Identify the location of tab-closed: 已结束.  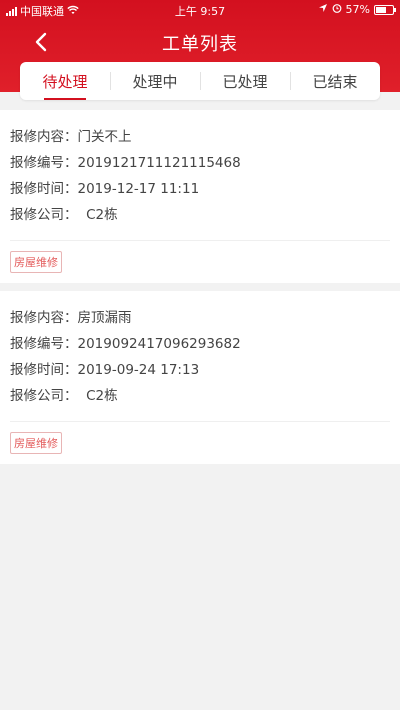
(335, 81).